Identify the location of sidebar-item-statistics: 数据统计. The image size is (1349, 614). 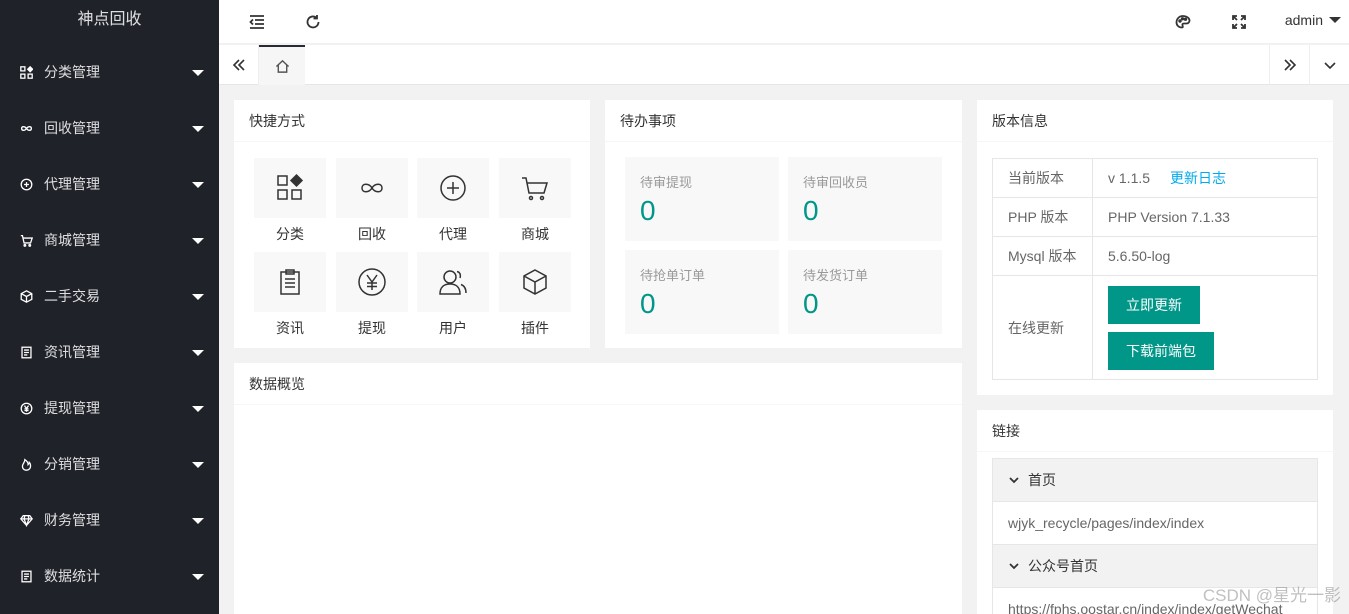
(109, 576).